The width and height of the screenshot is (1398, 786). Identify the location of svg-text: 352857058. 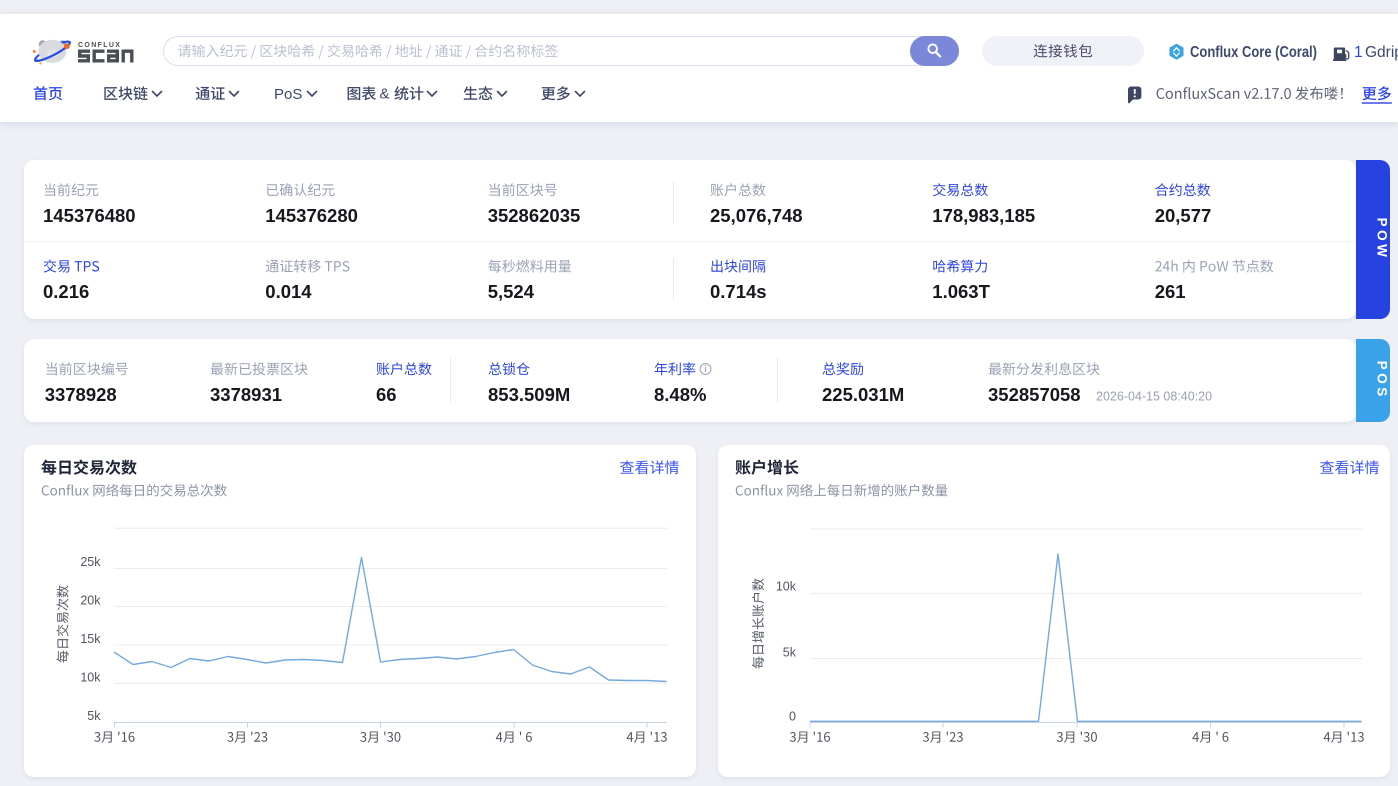
(1034, 394).